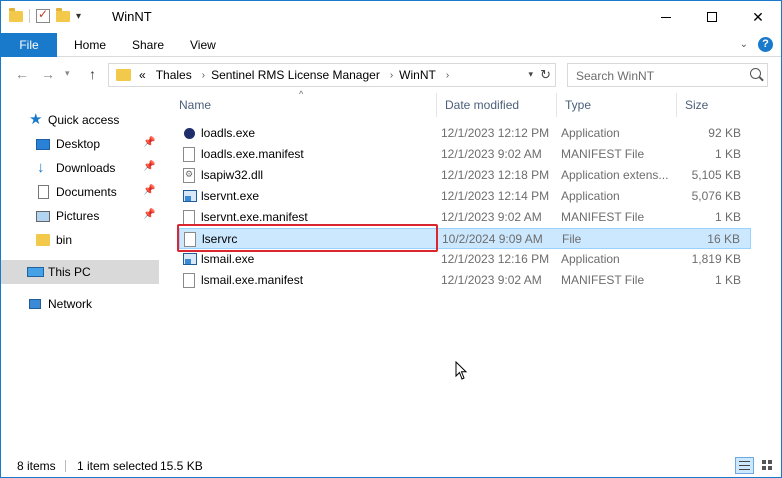  I want to click on sidebar-item-label: Quick access, so click(84, 120).